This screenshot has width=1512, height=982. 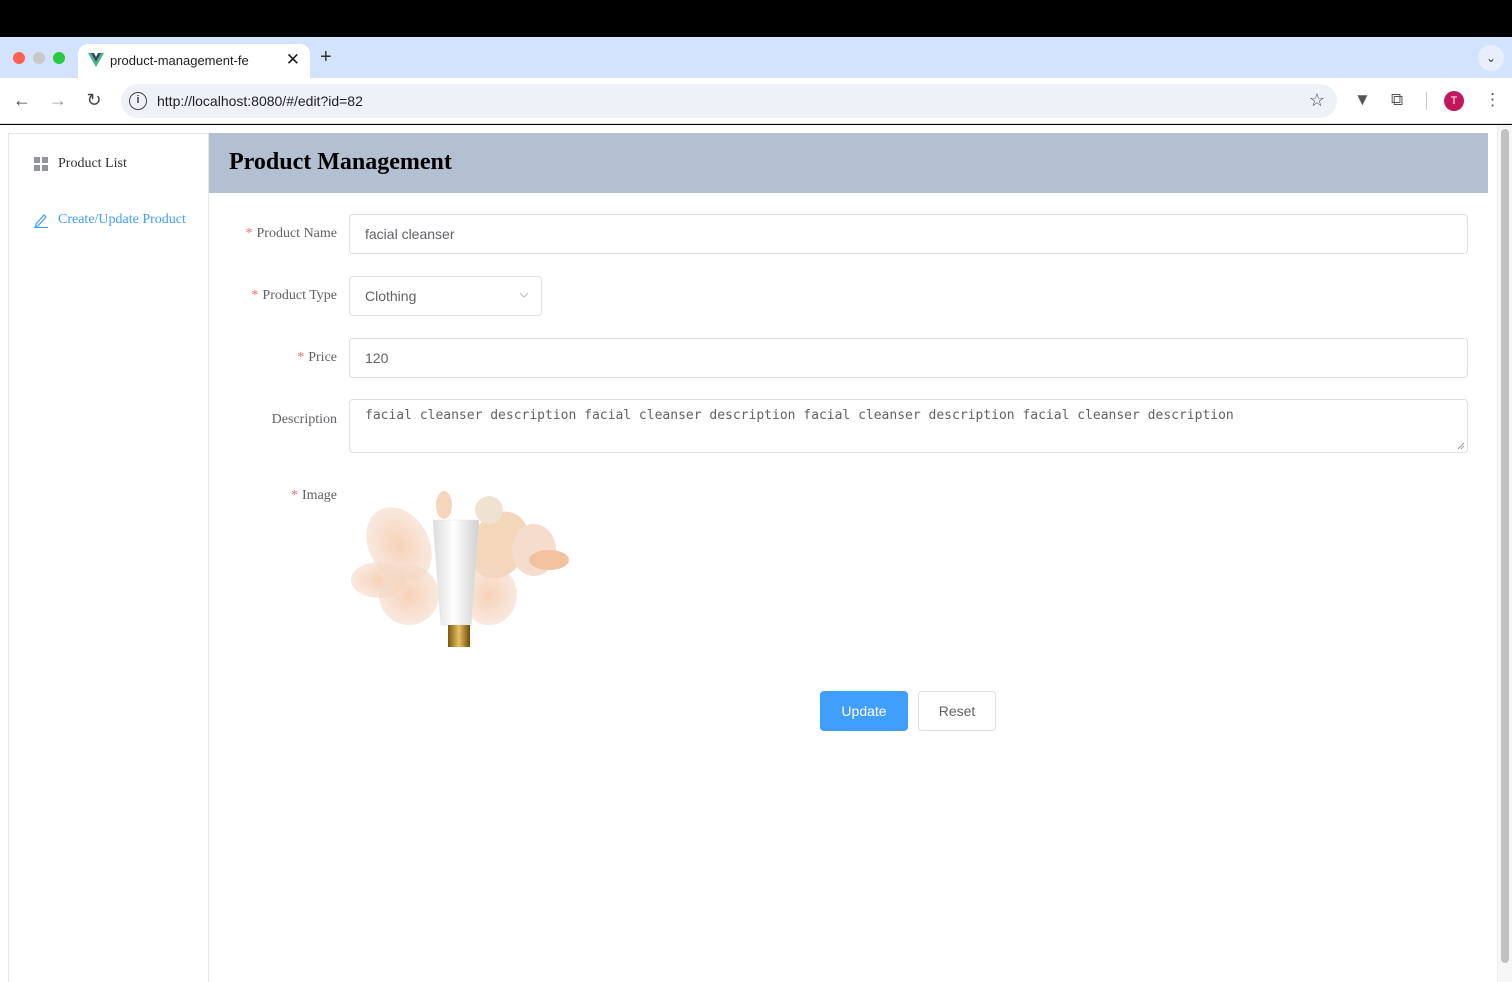 What do you see at coordinates (756, 57) in the screenshot?
I see `browser-tab-strip: product-management-fe ✕ + ⌄` at bounding box center [756, 57].